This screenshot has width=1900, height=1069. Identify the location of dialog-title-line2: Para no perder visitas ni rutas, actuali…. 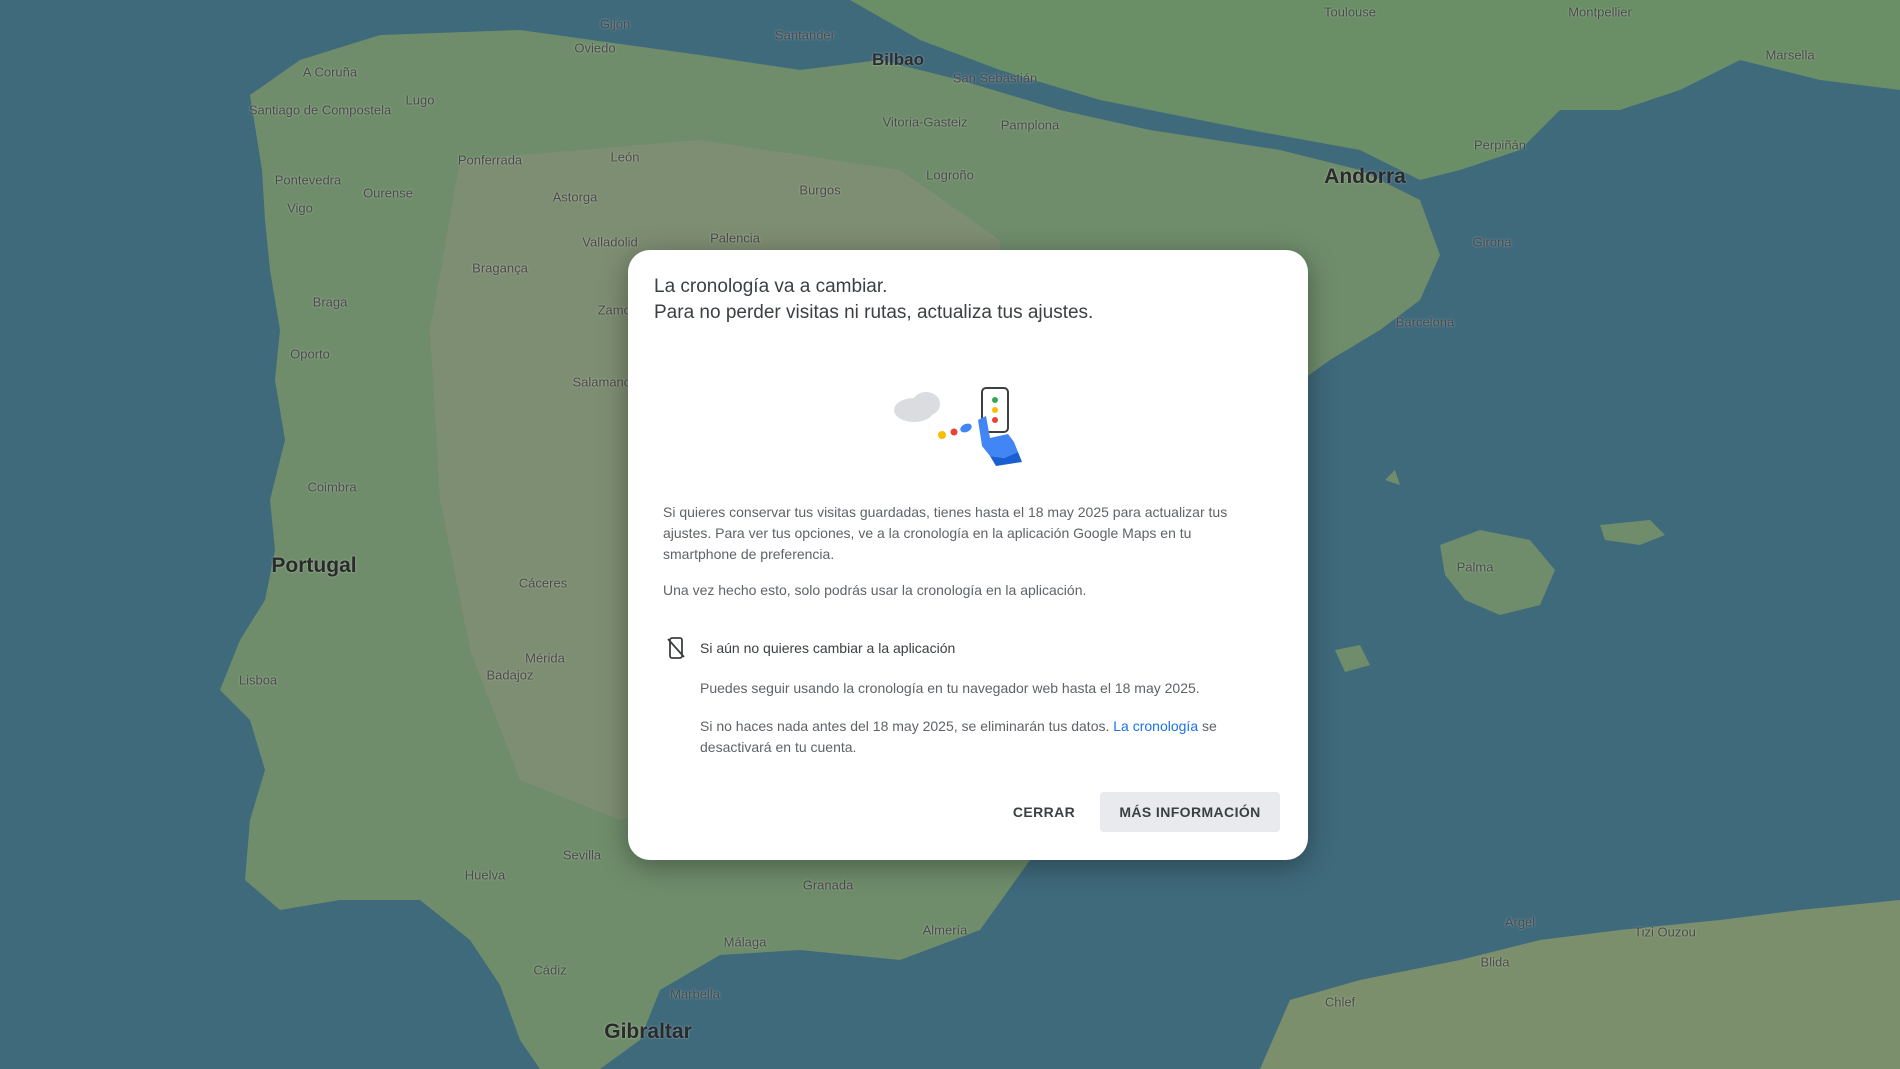
(874, 312).